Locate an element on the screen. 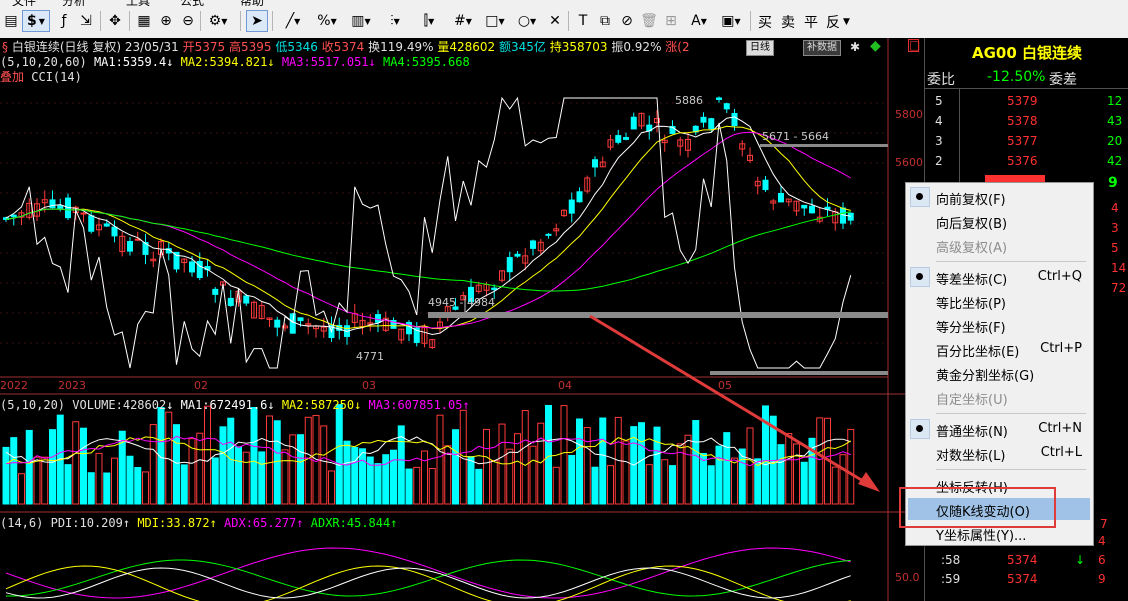  export-icon: ⇲ is located at coordinates (86, 21).